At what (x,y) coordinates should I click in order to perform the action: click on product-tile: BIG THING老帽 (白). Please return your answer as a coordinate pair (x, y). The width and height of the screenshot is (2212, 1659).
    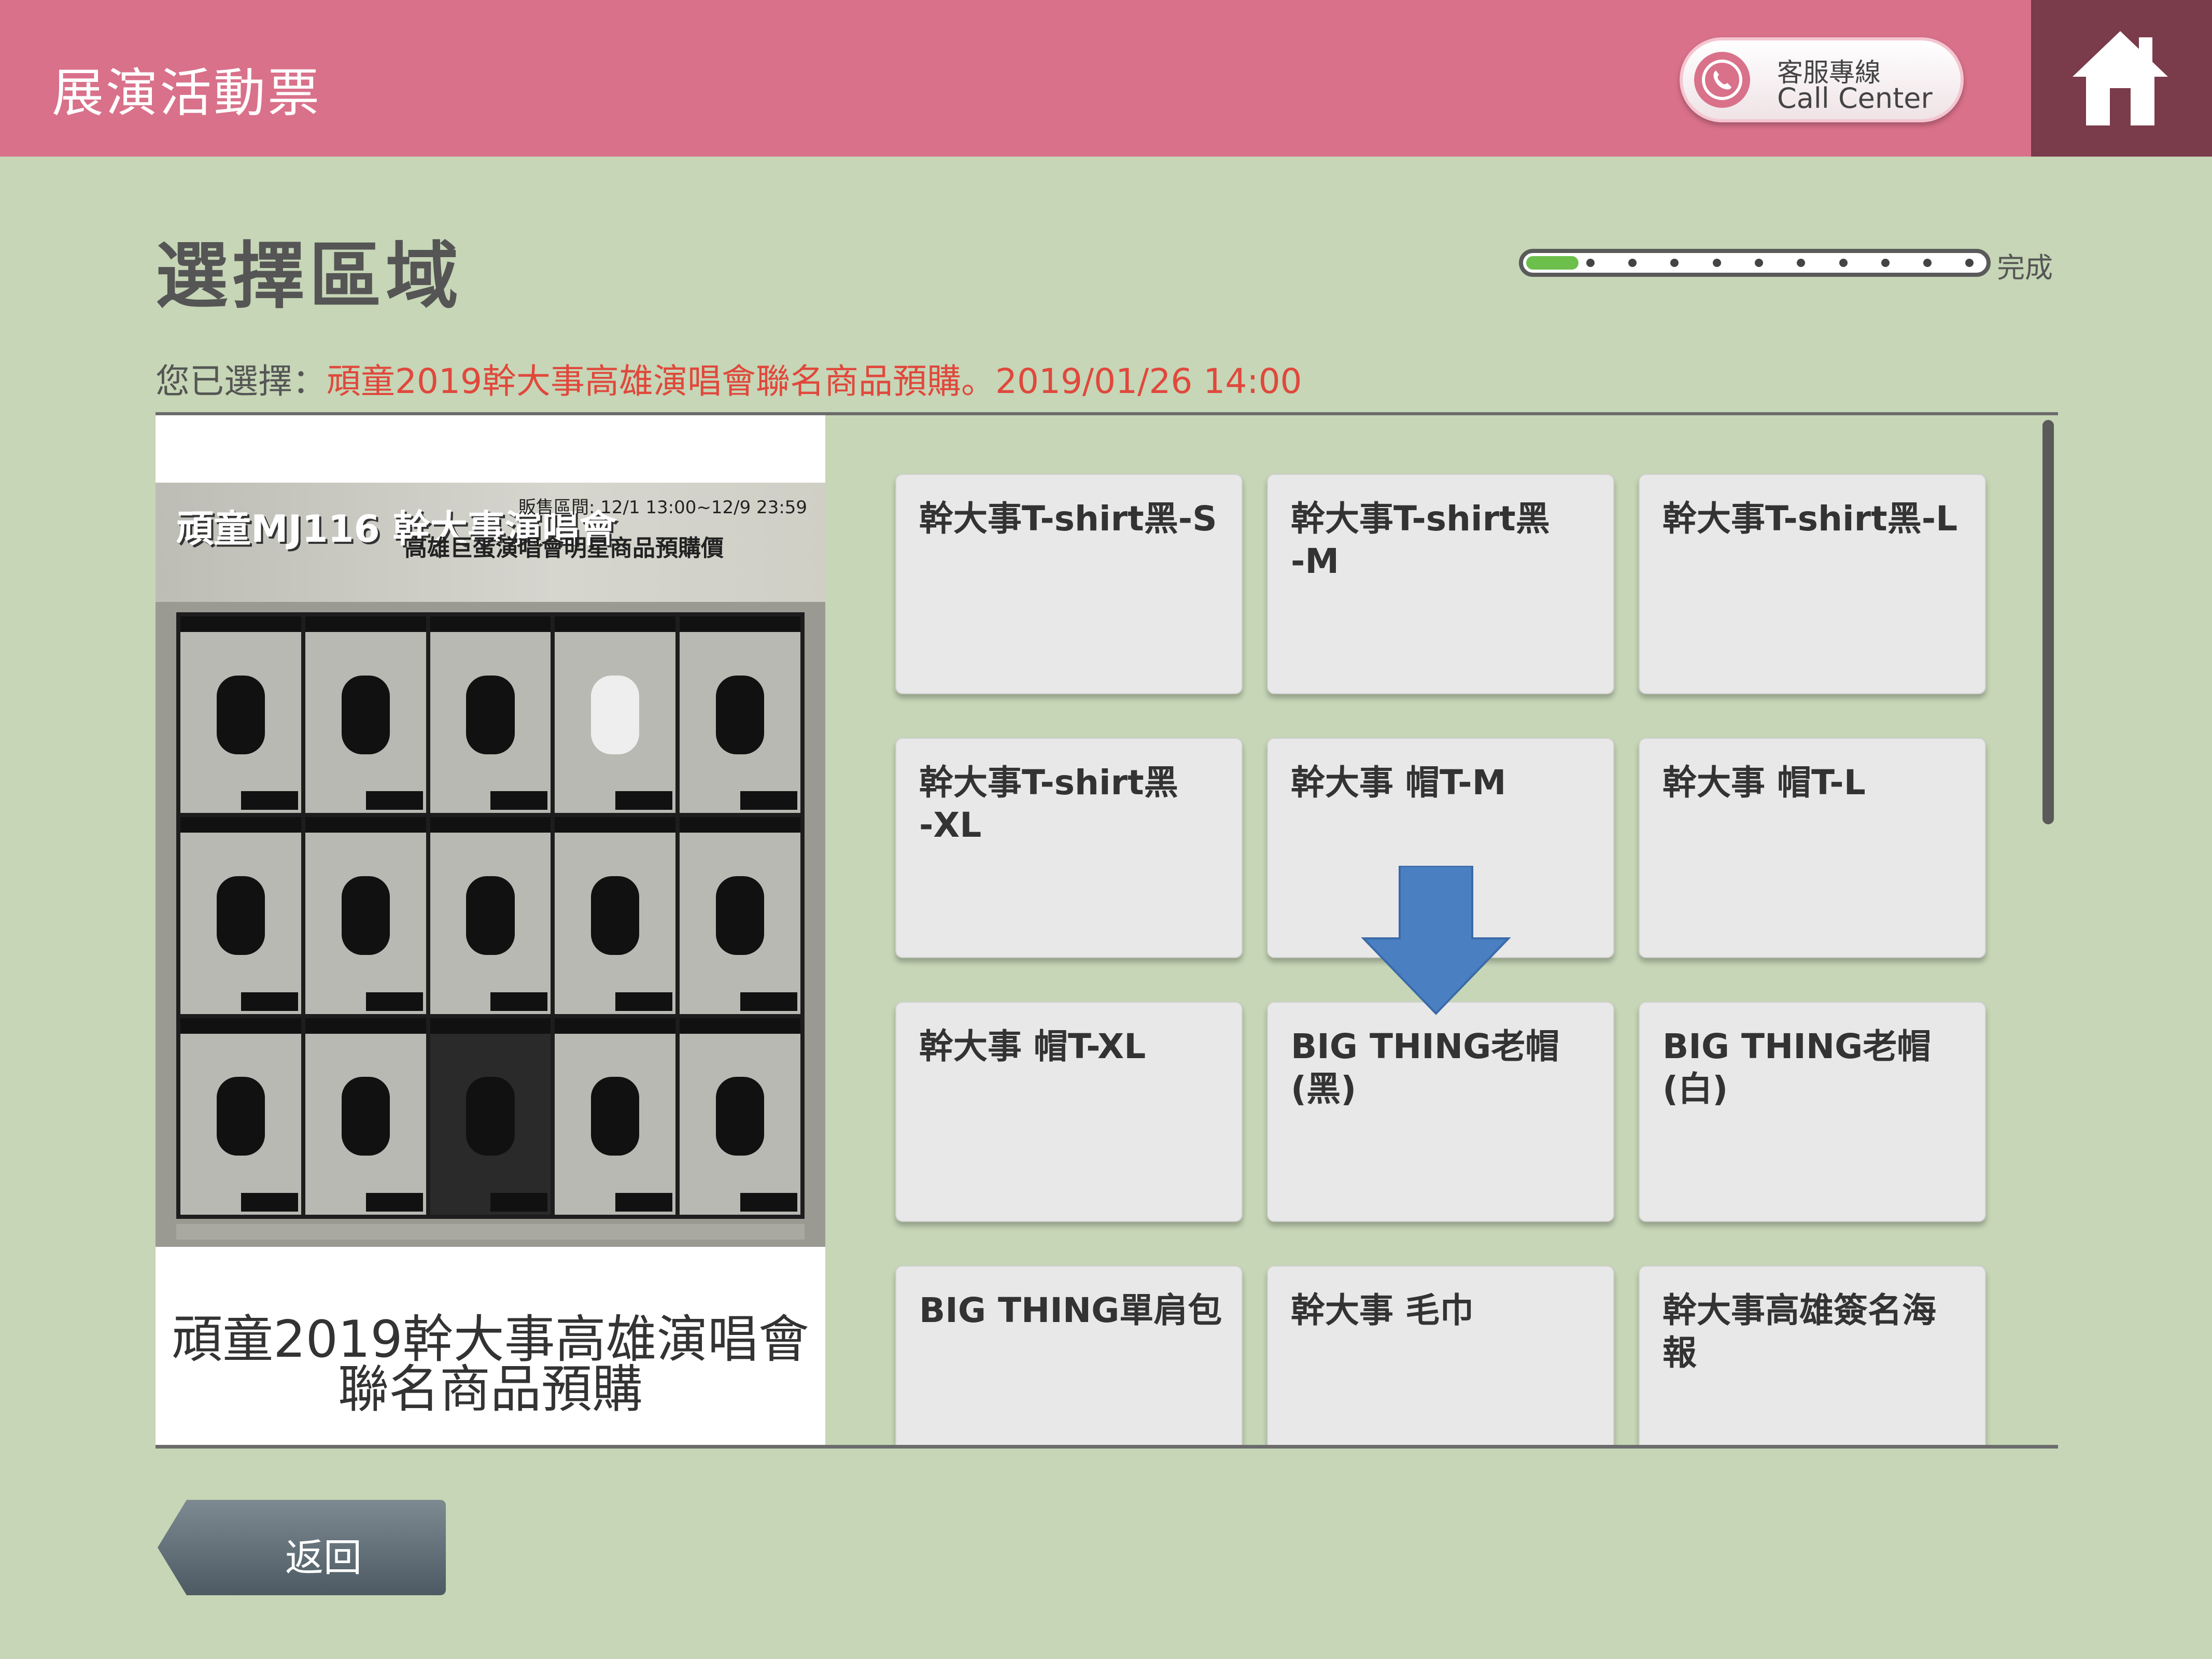
    Looking at the image, I should click on (1812, 1112).